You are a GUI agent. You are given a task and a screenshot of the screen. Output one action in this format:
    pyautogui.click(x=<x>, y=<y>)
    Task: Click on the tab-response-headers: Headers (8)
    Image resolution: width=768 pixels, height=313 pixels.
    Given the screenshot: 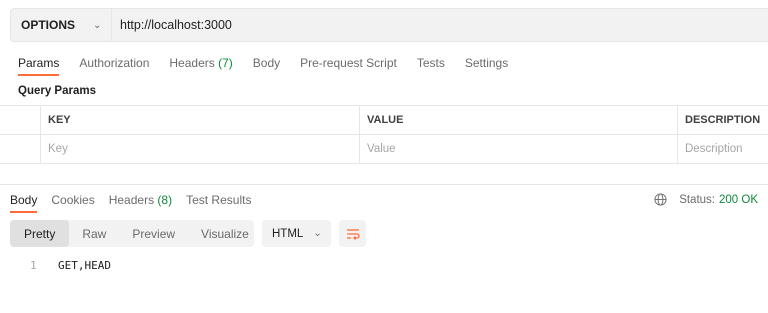 What is the action you would take?
    pyautogui.click(x=140, y=203)
    